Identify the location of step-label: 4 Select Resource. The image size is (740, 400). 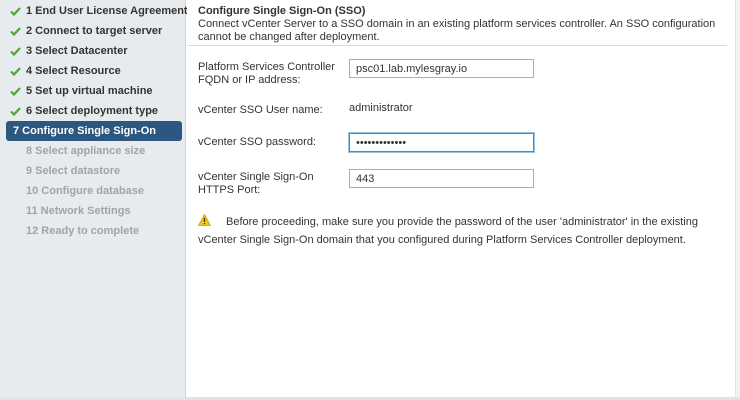
(73, 71).